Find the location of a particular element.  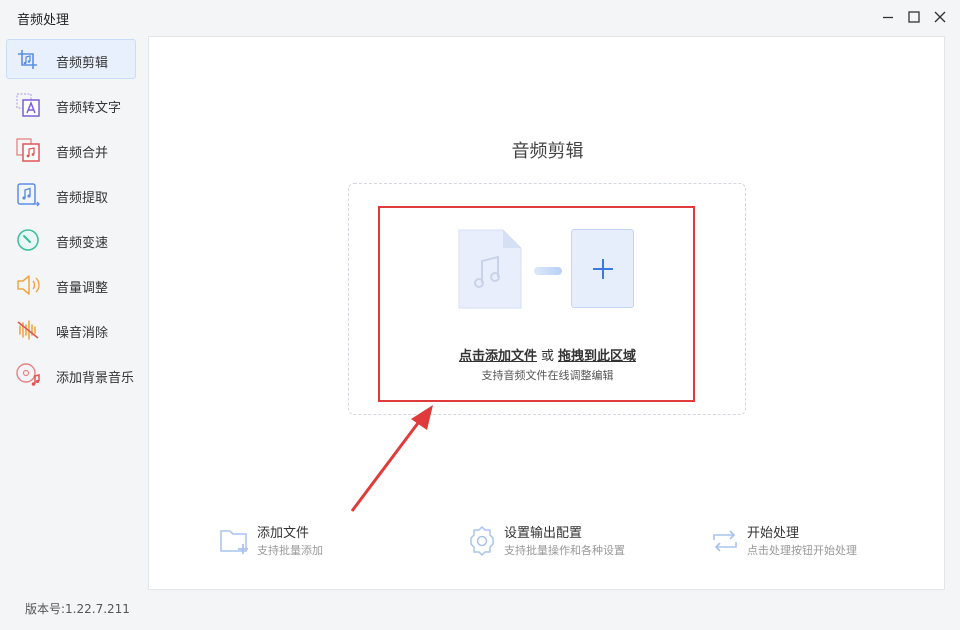

sidebar-item-label: 音量调整 is located at coordinates (82, 288).